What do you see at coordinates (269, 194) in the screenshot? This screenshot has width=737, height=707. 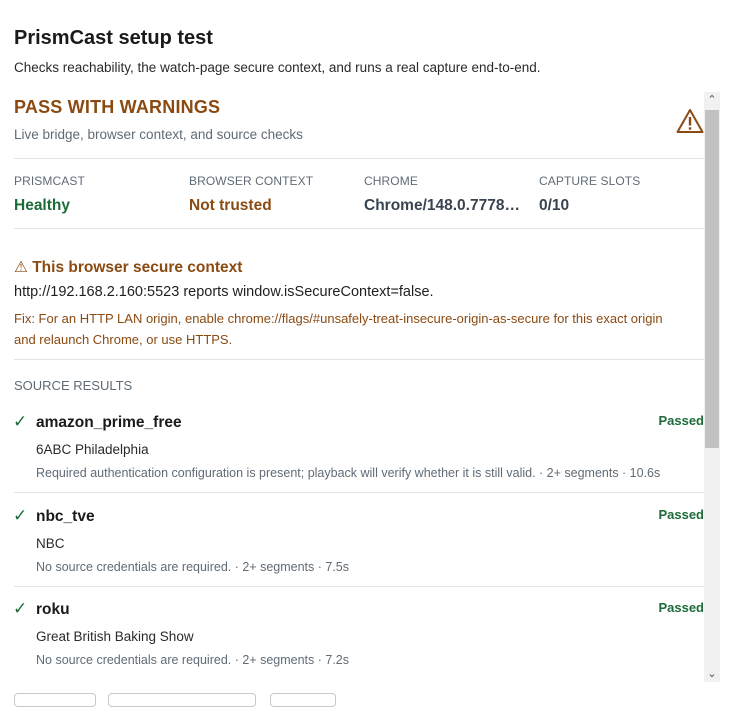 I see `metric-browser-context: BROWSER CONTEXT Not trusted` at bounding box center [269, 194].